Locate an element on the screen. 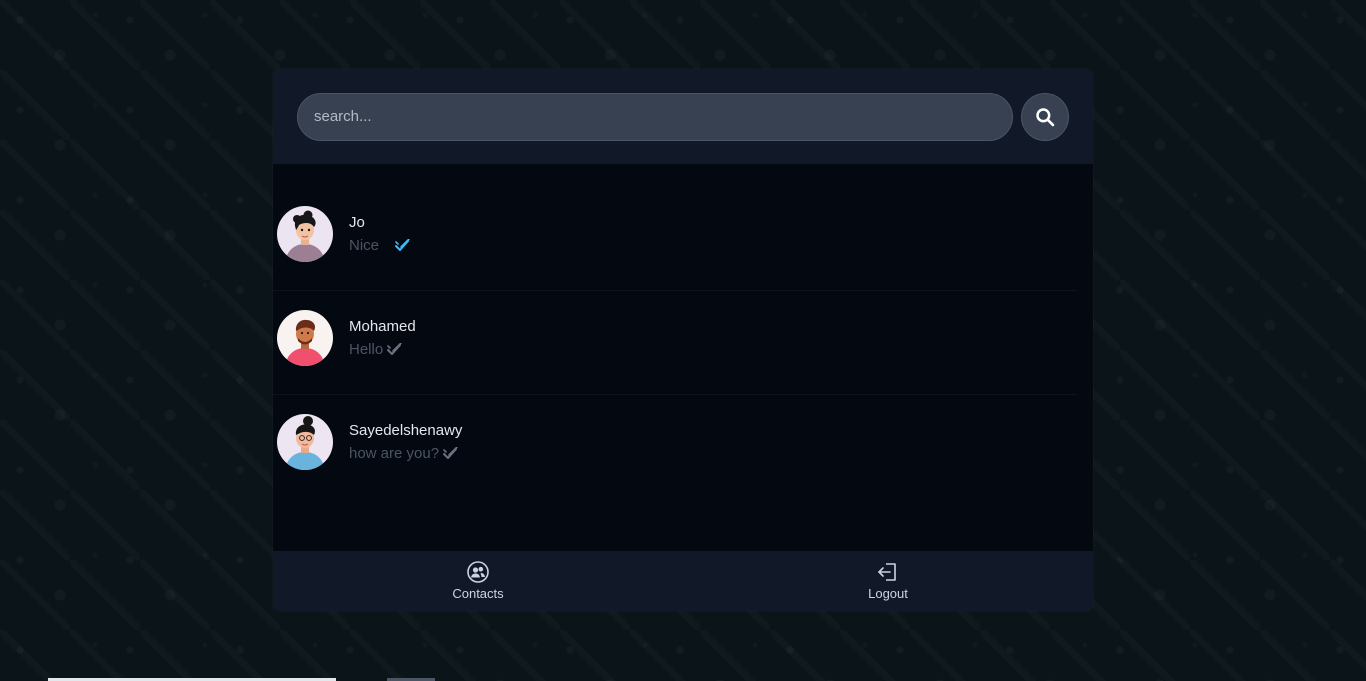 The image size is (1366, 681). search-bar is located at coordinates (683, 116).